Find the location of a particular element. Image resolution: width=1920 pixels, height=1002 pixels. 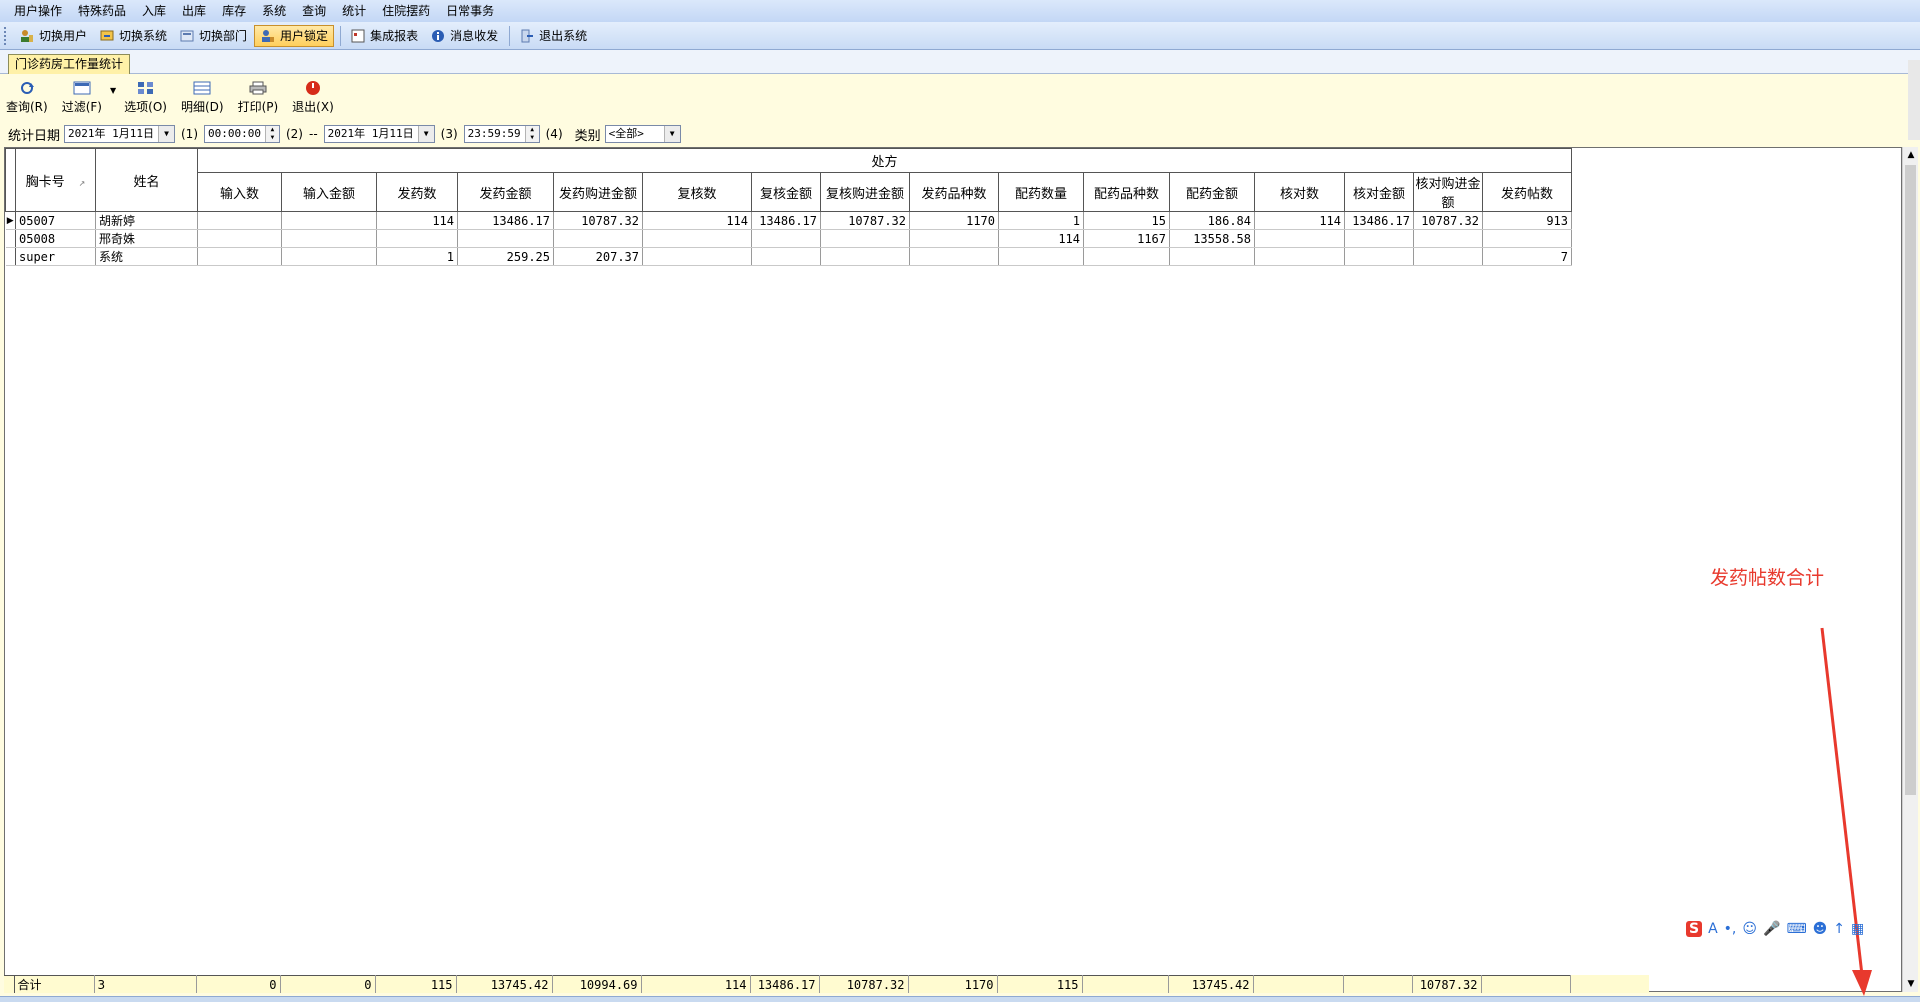

scroll-thumb is located at coordinates (1910, 480).